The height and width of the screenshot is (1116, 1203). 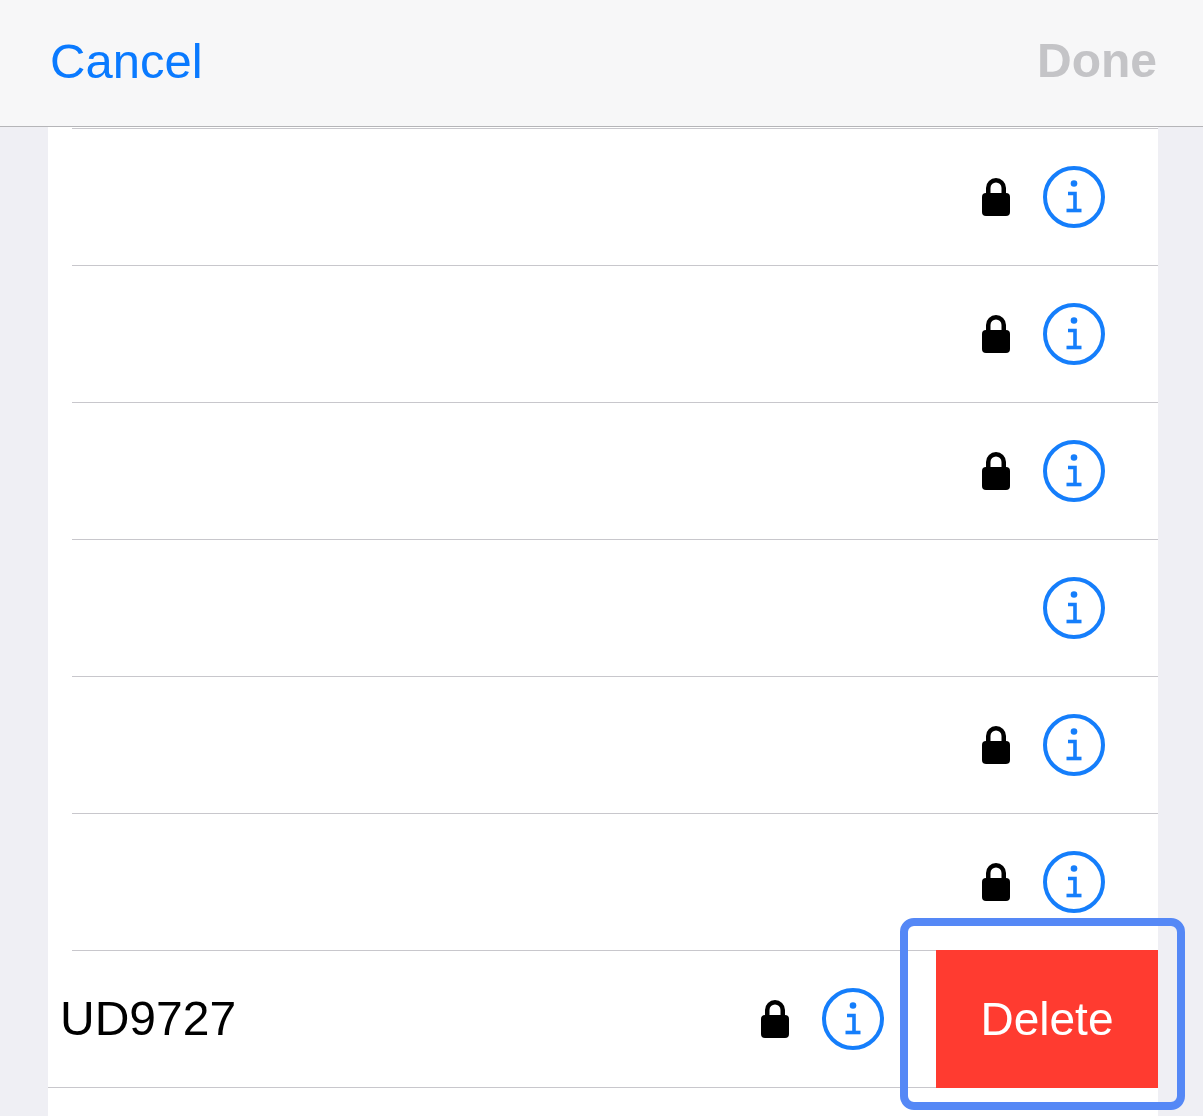 I want to click on row-title: UD9727, so click(x=148, y=1019).